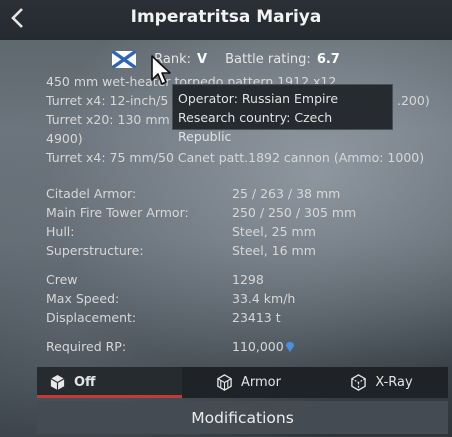  What do you see at coordinates (202, 59) in the screenshot?
I see `rank-value: V` at bounding box center [202, 59].